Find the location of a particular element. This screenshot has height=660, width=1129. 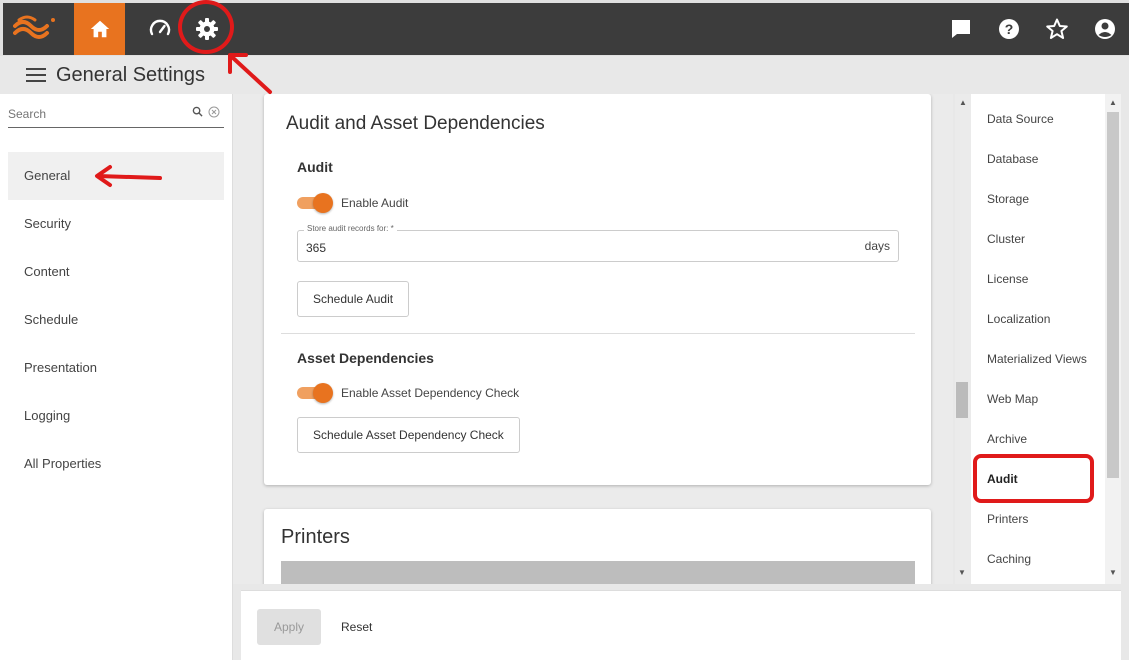

toc-item-localization: Localization is located at coordinates (1018, 319).